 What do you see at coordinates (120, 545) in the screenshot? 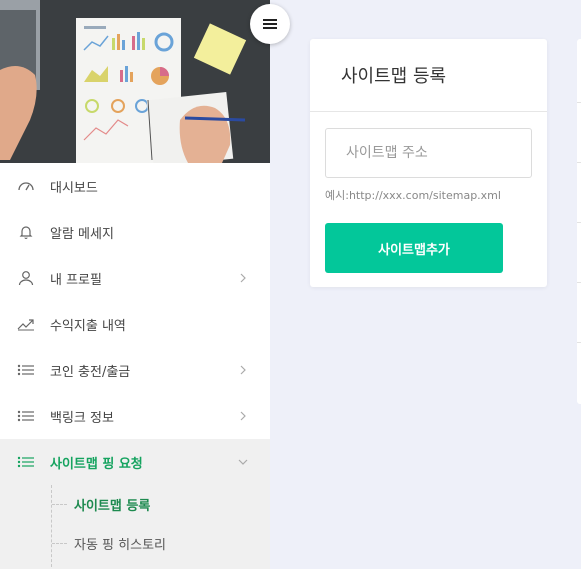
I see `submenu-item-label: 자동 핑 히스토리` at bounding box center [120, 545].